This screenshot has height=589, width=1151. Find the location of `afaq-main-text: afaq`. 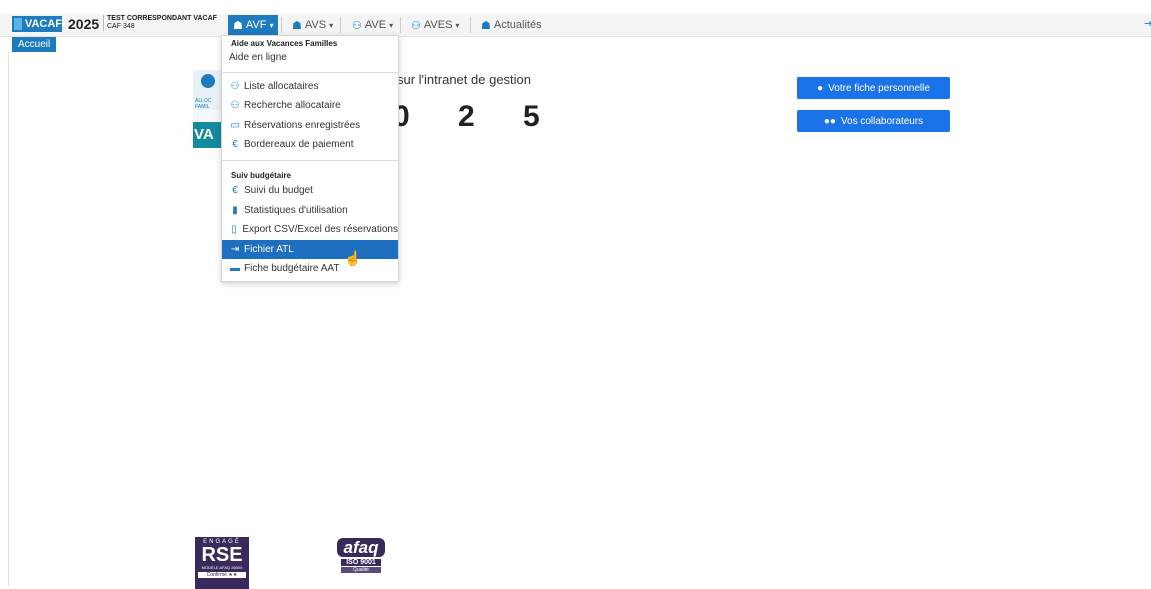

afaq-main-text: afaq is located at coordinates (361, 547).